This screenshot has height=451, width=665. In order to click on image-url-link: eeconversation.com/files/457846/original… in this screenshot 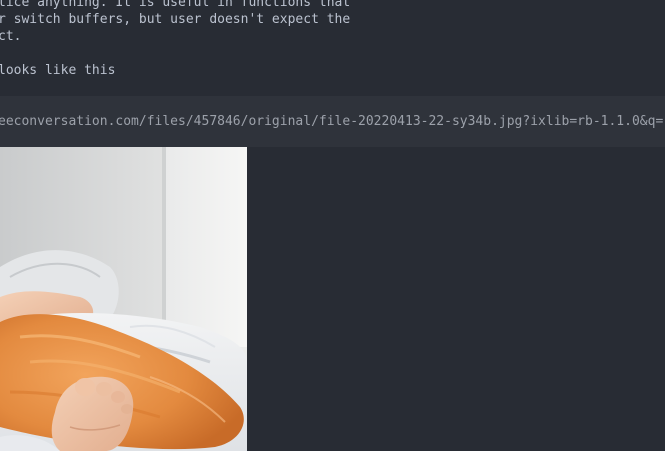, I will do `click(331, 121)`.